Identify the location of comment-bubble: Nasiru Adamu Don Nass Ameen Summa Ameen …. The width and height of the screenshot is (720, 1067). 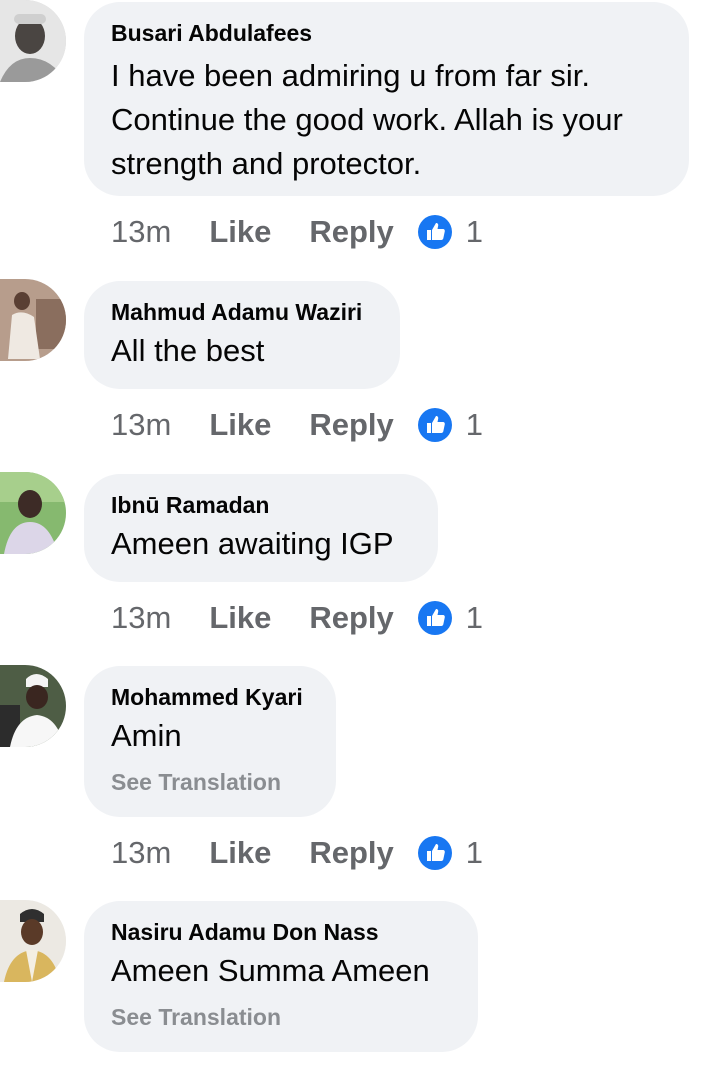
(281, 976).